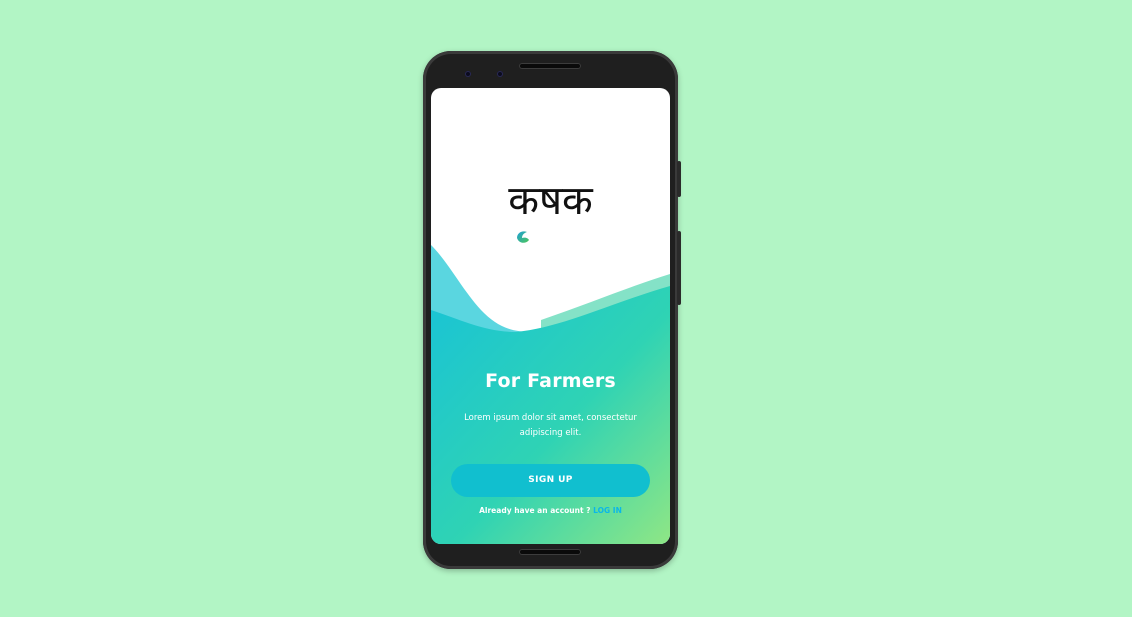 This screenshot has height=617, width=1132. I want to click on power-button, so click(679, 179).